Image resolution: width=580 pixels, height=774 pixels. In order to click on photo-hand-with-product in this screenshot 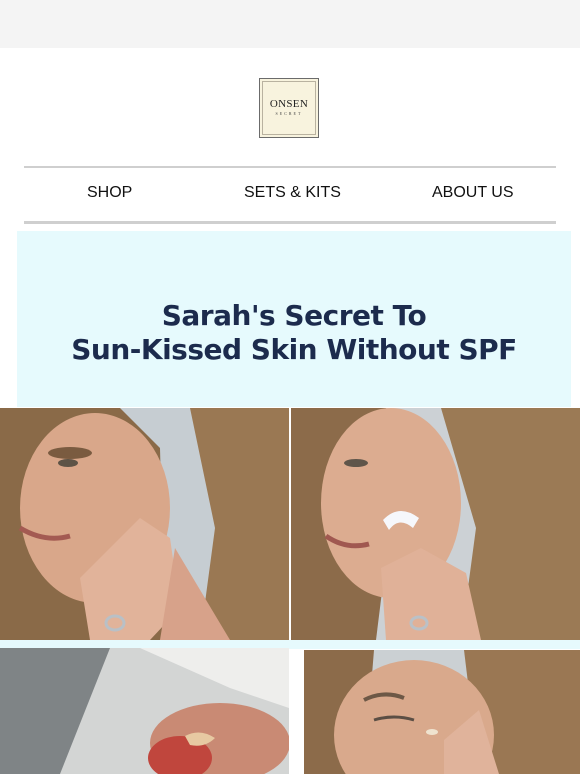, I will do `click(144, 711)`.